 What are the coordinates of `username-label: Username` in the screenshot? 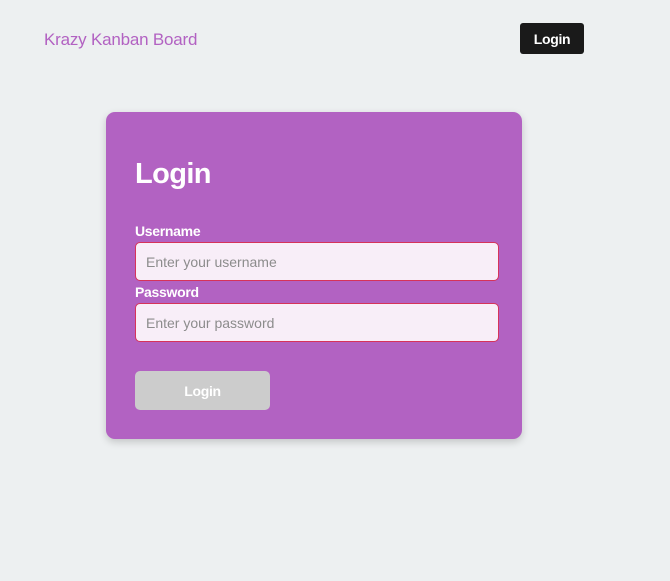 It's located at (168, 231).